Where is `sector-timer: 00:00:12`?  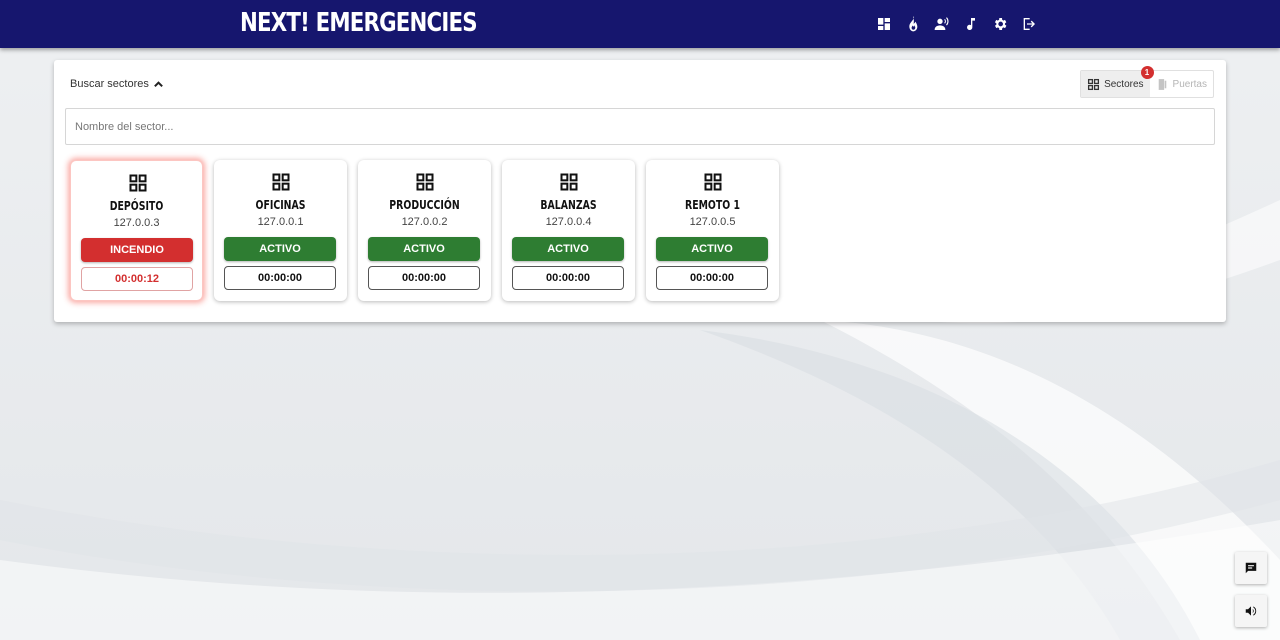 sector-timer: 00:00:12 is located at coordinates (137, 279).